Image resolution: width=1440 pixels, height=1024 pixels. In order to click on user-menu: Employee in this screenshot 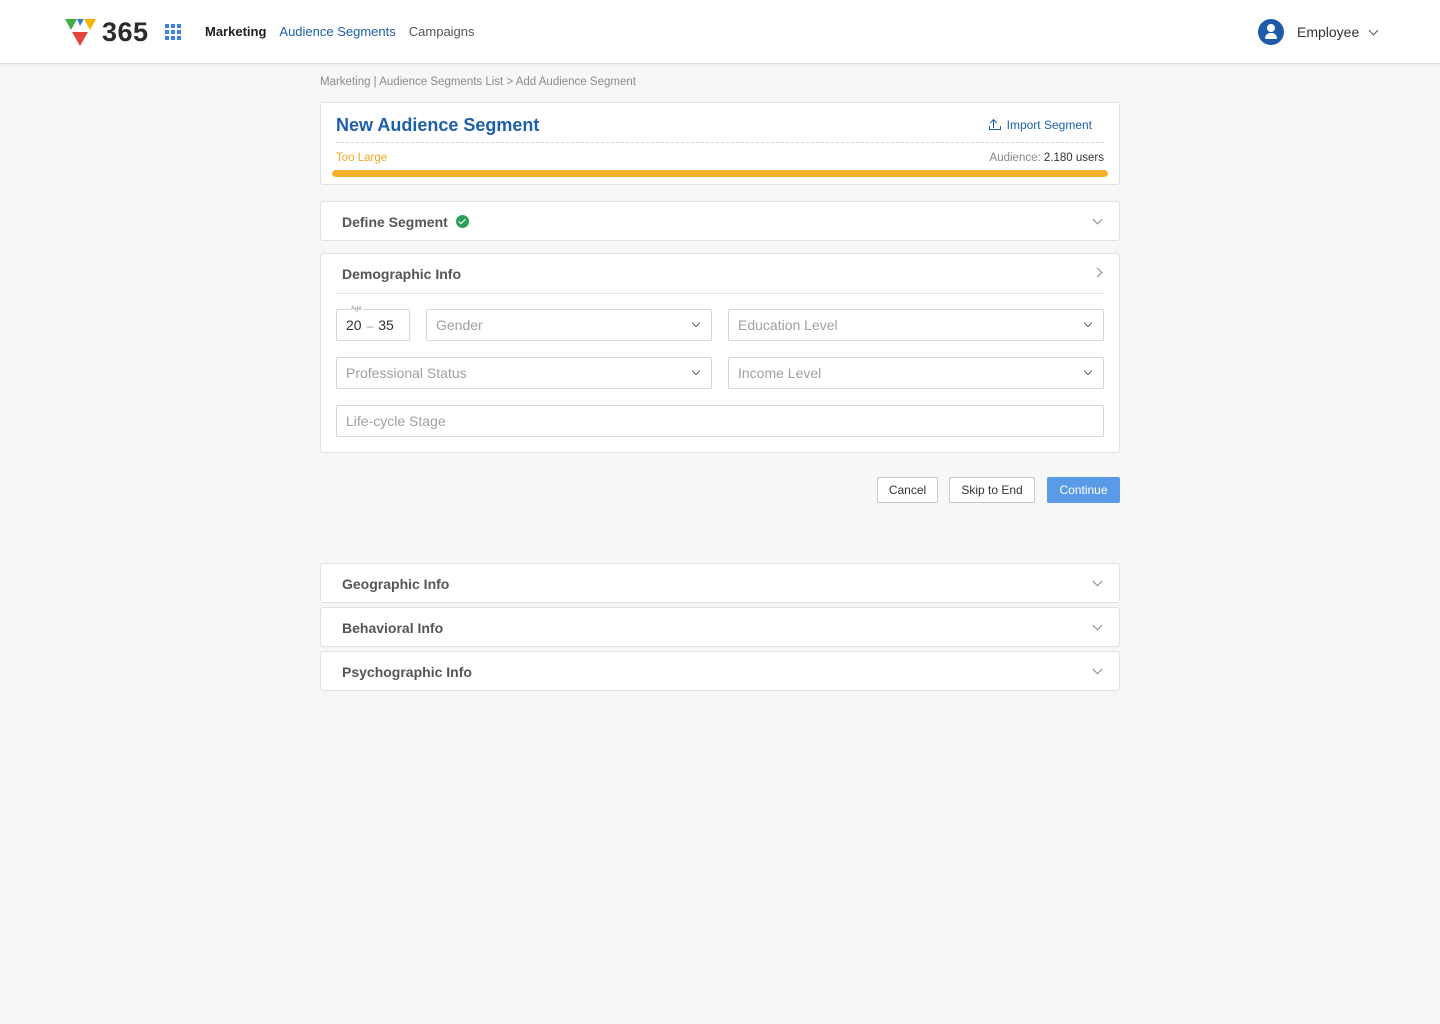, I will do `click(1318, 32)`.